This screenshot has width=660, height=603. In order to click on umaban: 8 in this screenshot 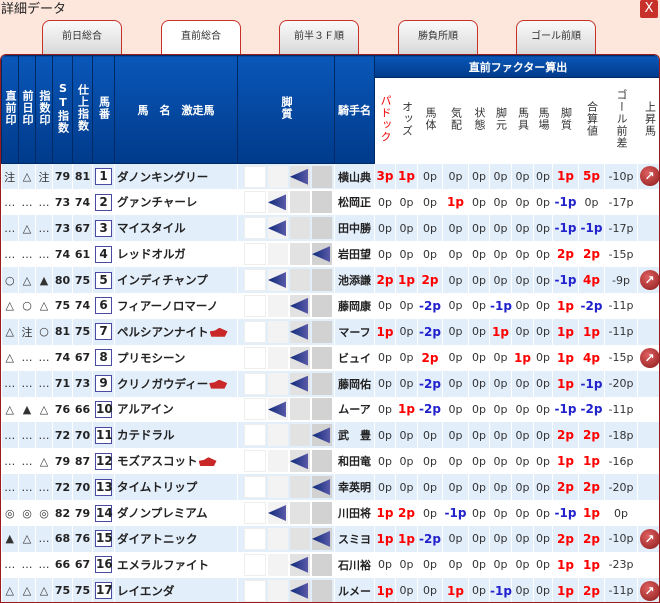, I will do `click(103, 358)`.